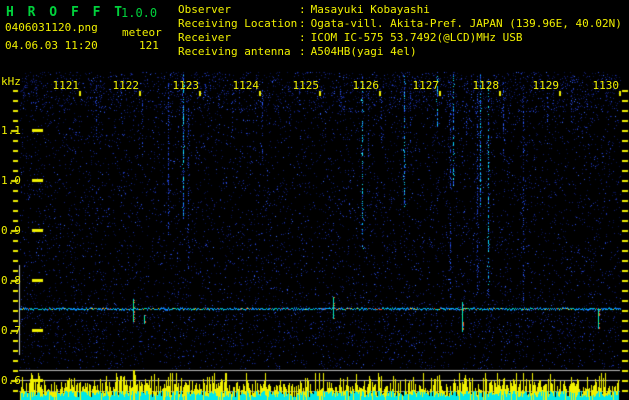 The height and width of the screenshot is (400, 629). I want to click on mode-label: meteor, so click(142, 32).